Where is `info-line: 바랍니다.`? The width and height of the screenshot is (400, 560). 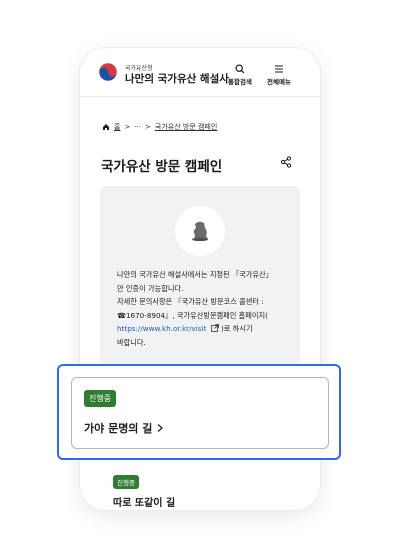
info-line: 바랍니다. is located at coordinates (131, 342).